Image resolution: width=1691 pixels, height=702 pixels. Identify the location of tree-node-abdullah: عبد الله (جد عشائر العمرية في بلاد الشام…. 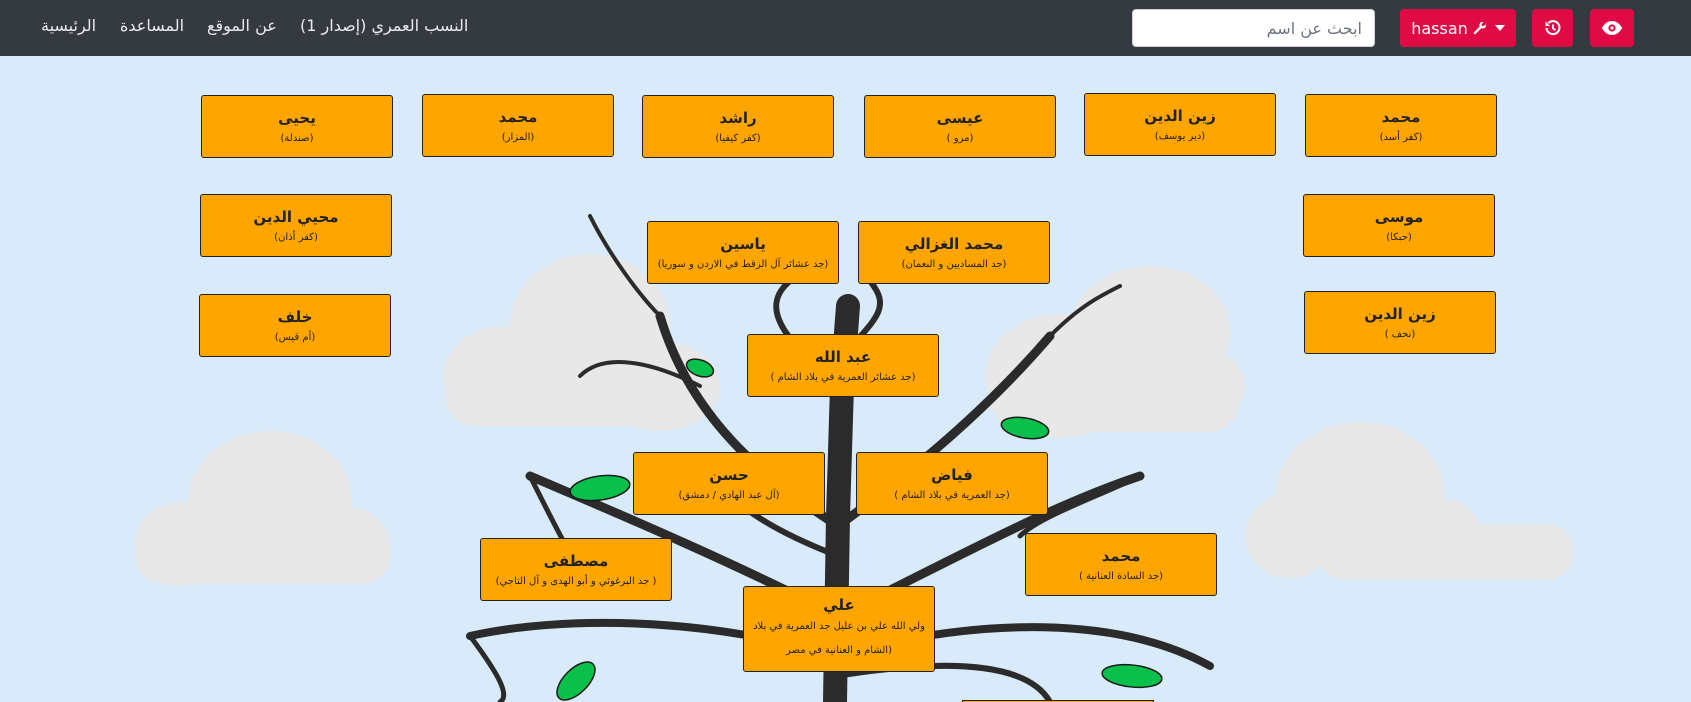
(843, 365).